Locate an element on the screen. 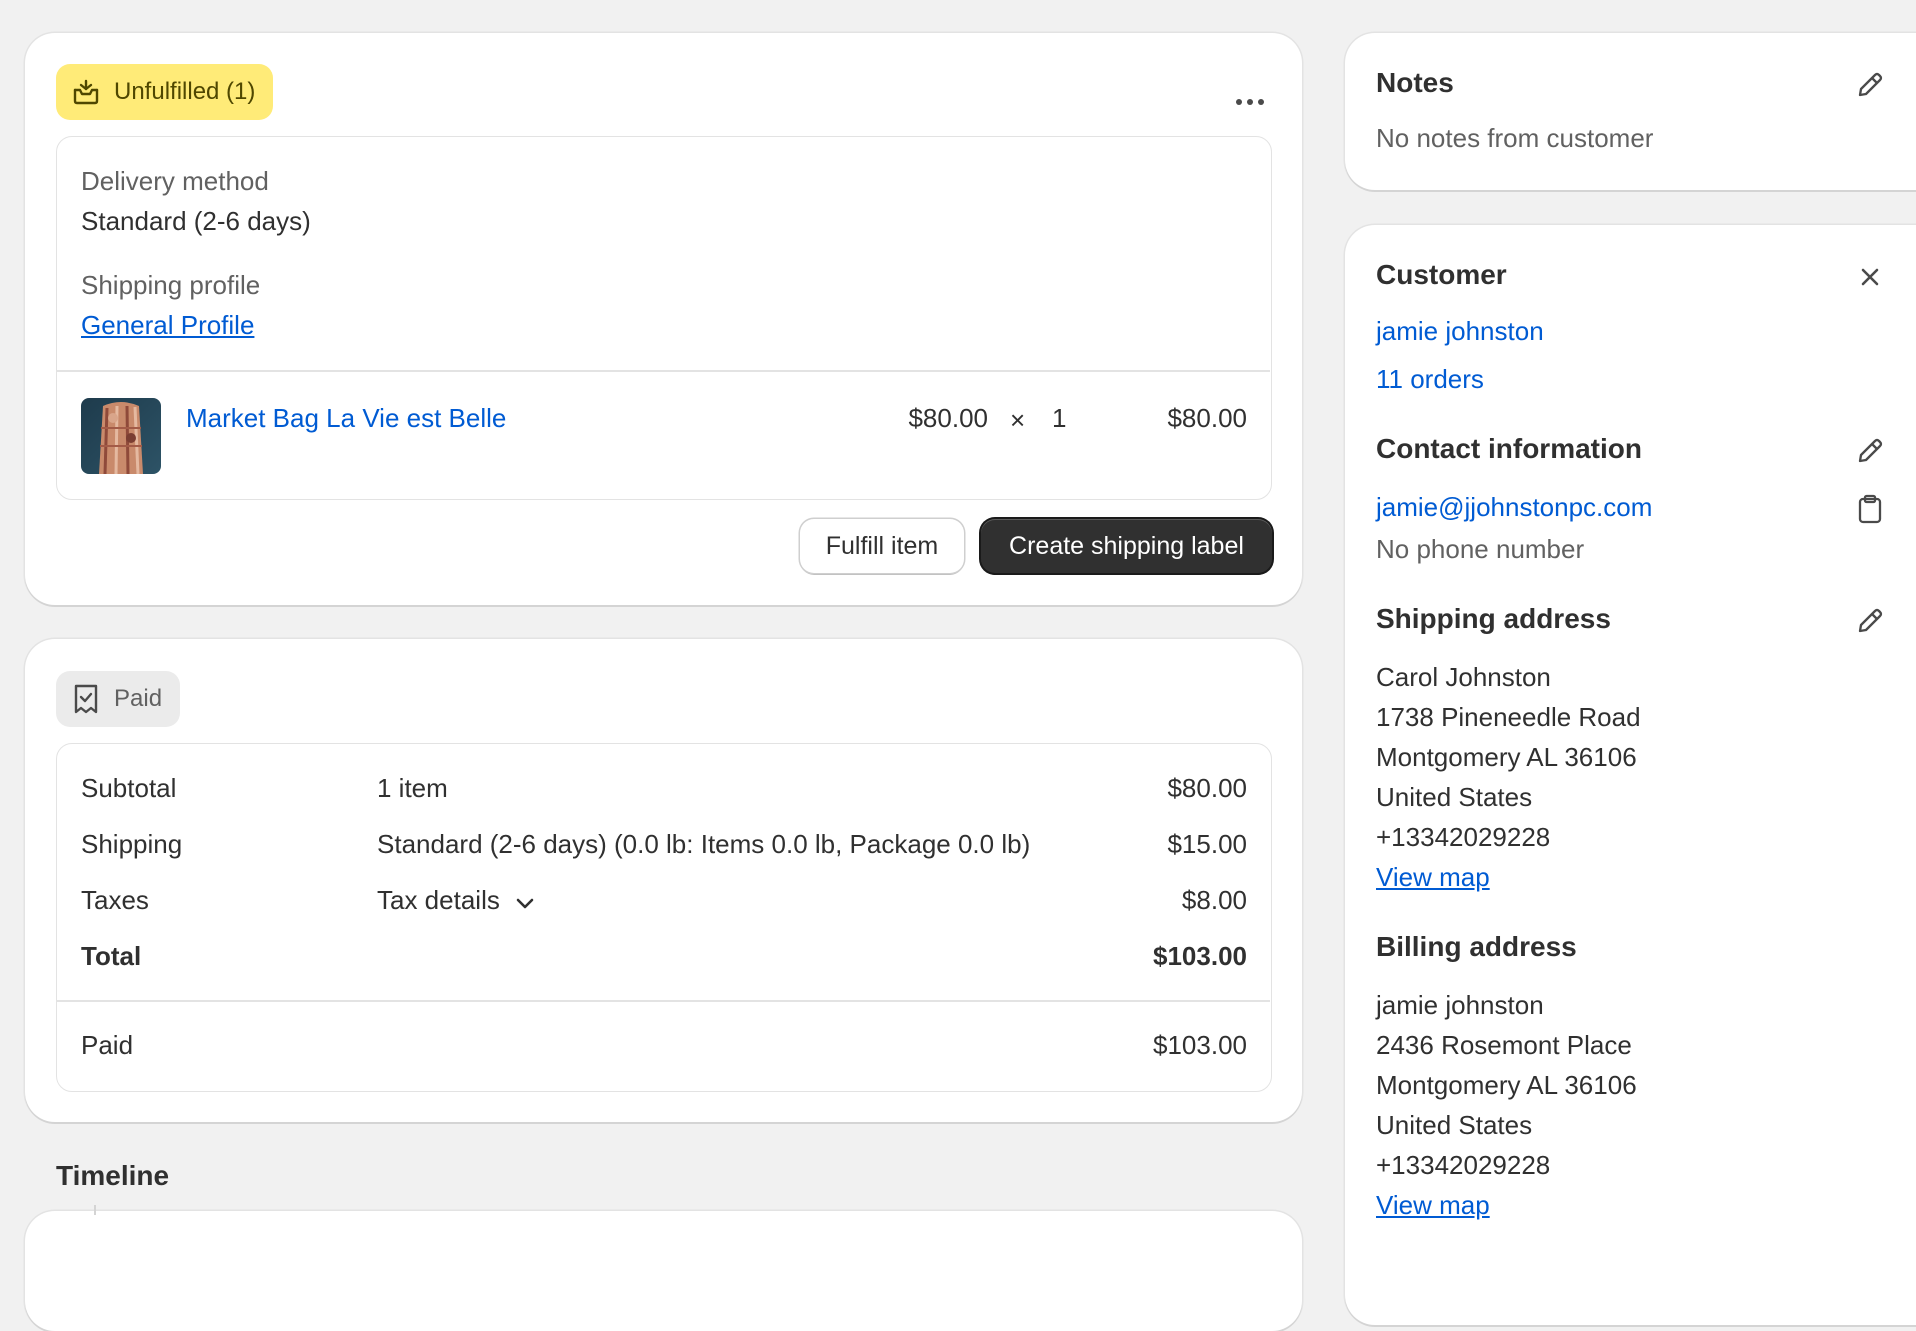 This screenshot has width=1916, height=1331. subtotal-amount: $80.00 is located at coordinates (1207, 788).